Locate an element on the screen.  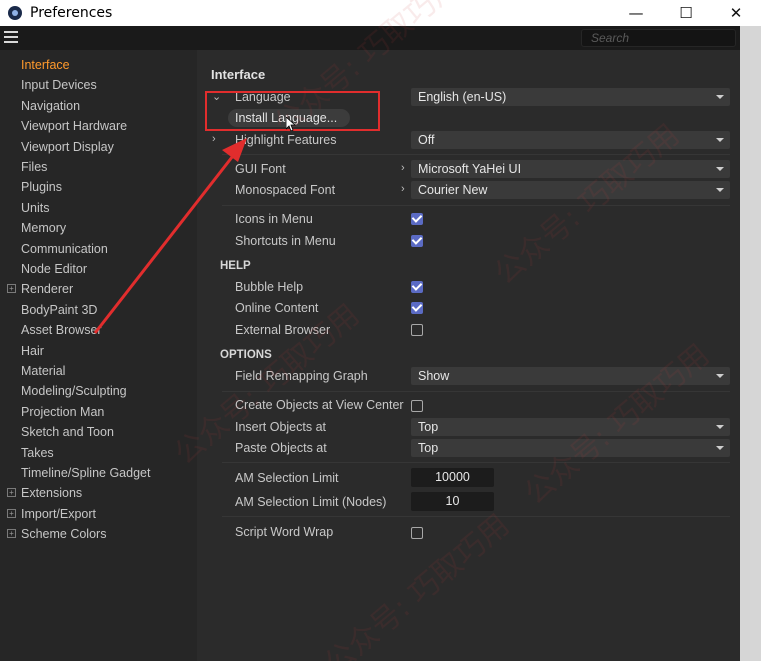
sidebar-item-scheme-colors: Scheme Colors is located at coordinates (63, 534).